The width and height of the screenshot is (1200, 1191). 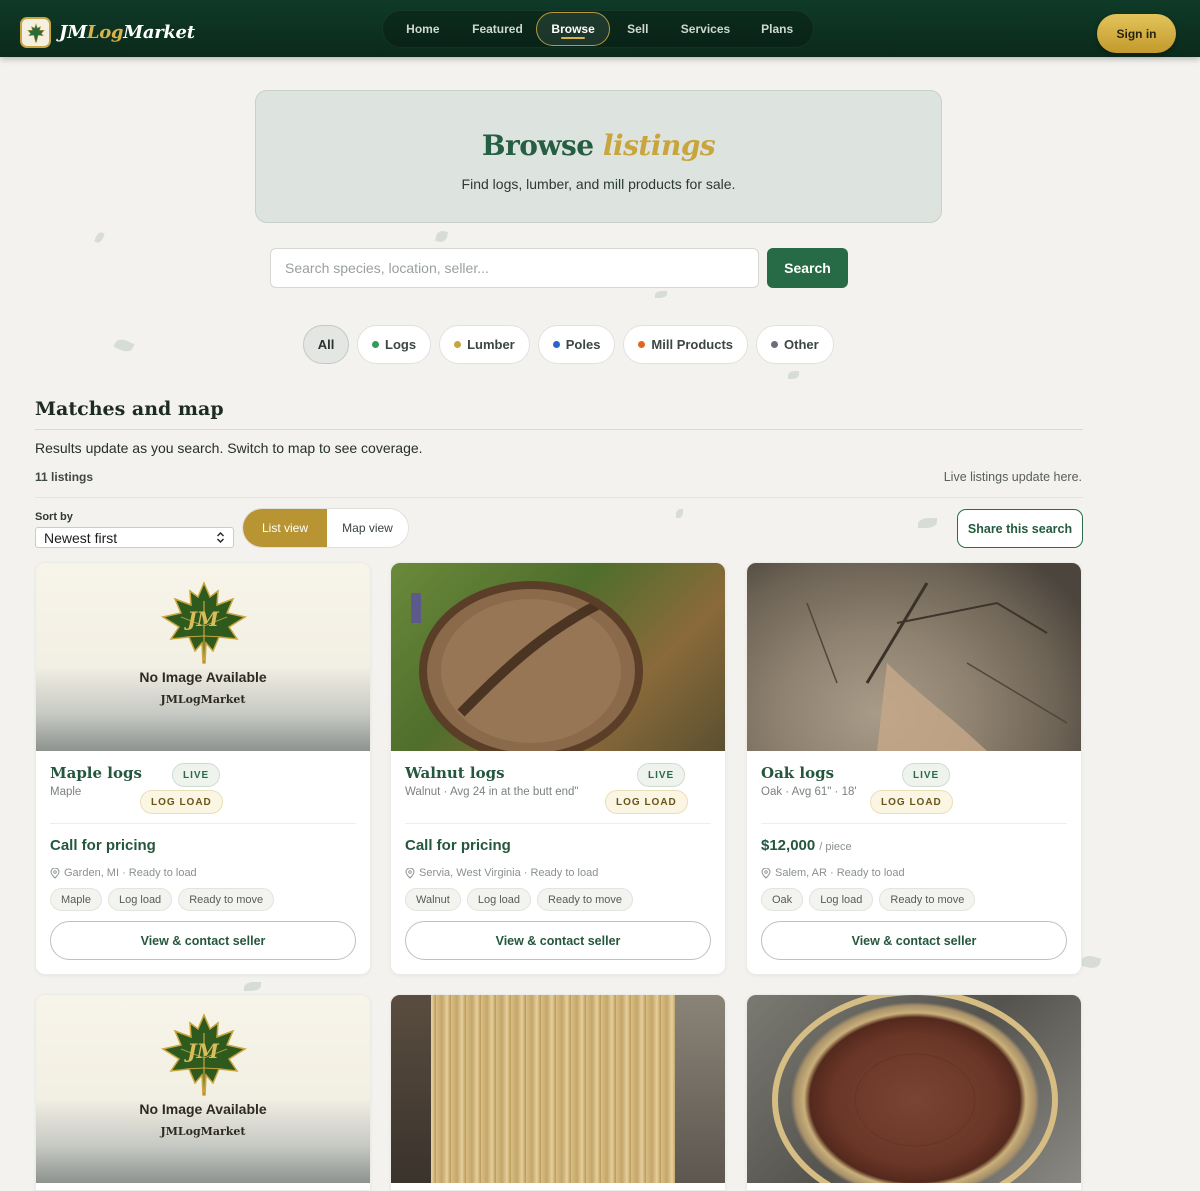 What do you see at coordinates (134, 537) in the screenshot?
I see `sort-select: Newest first` at bounding box center [134, 537].